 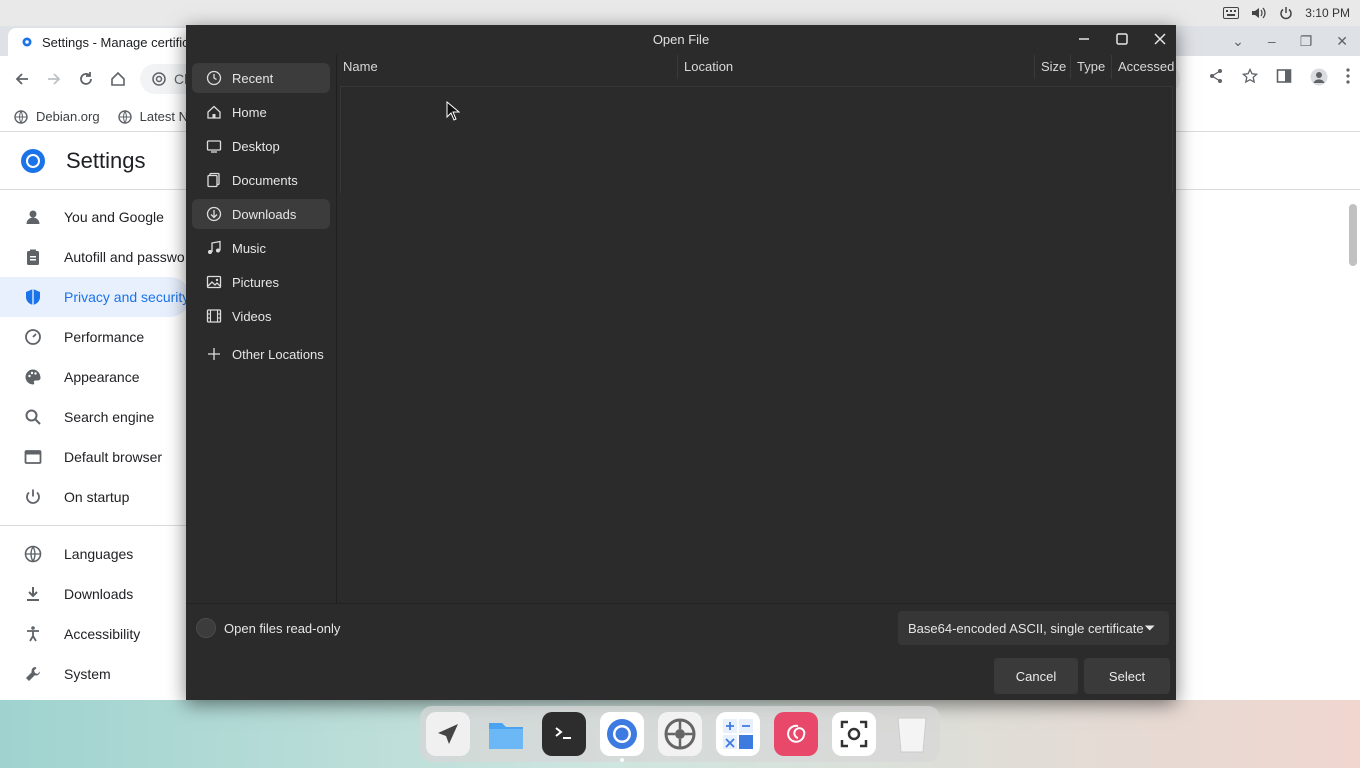 What do you see at coordinates (1026, 628) in the screenshot?
I see `file-type-value: Base64-encoded ASCII, single certificate` at bounding box center [1026, 628].